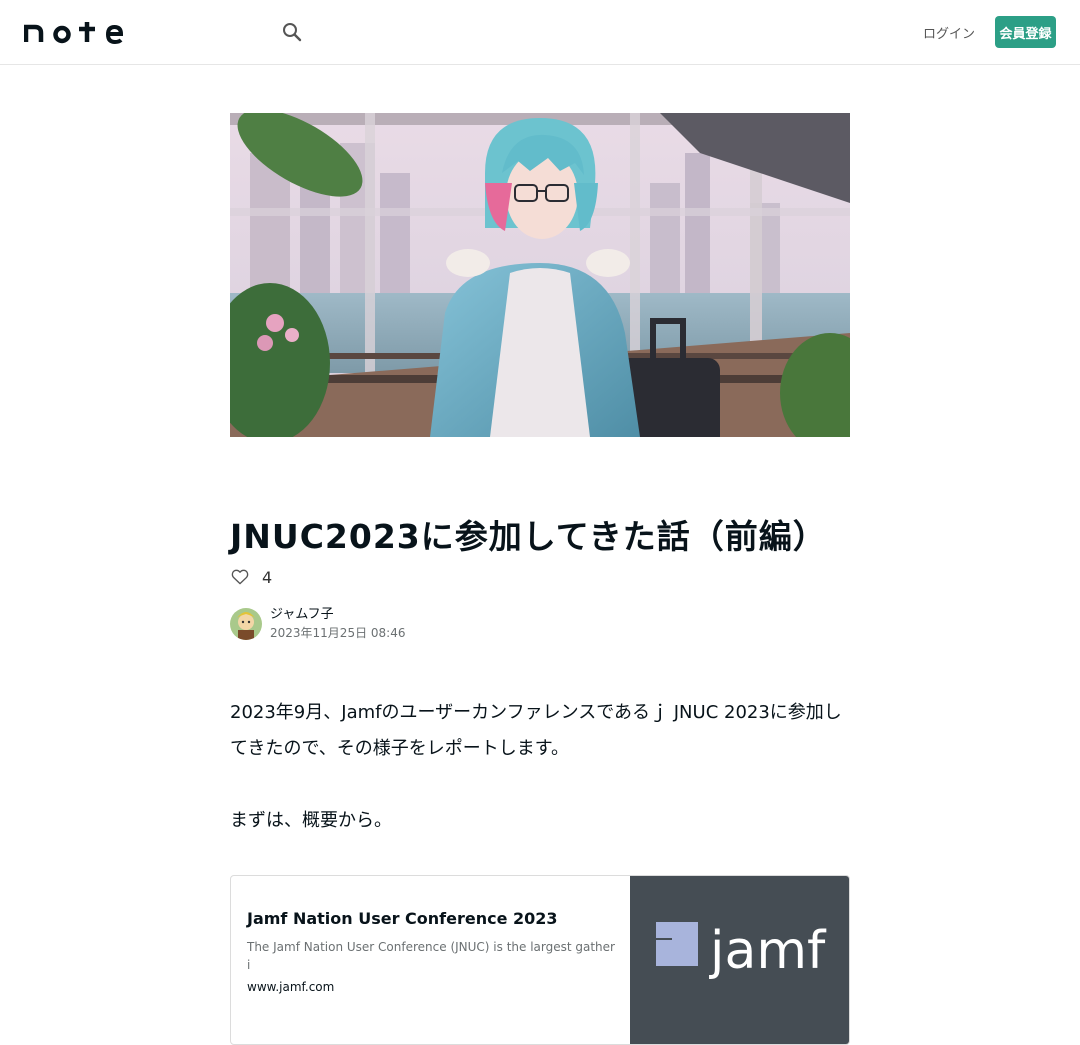  I want to click on like-button, so click(240, 577).